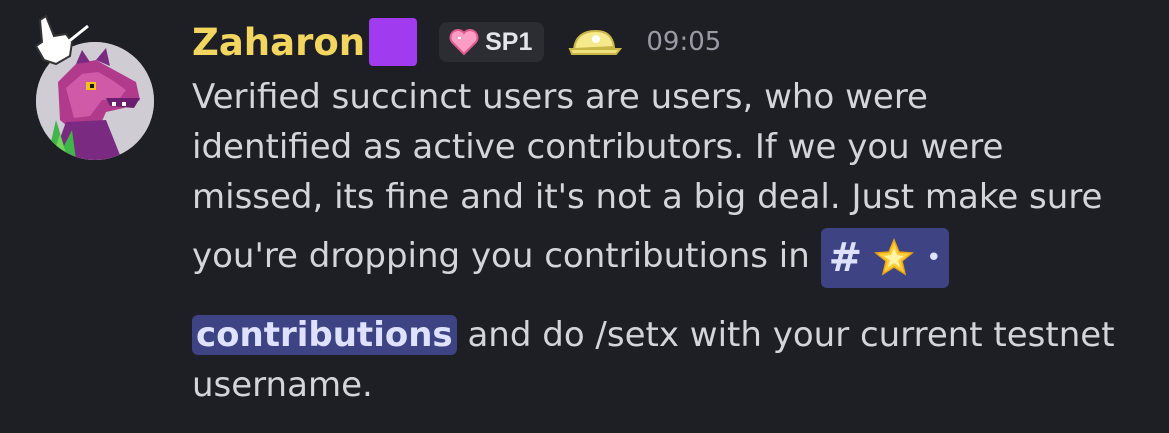  Describe the element at coordinates (94, 86) in the screenshot. I see `avatar-container` at that location.